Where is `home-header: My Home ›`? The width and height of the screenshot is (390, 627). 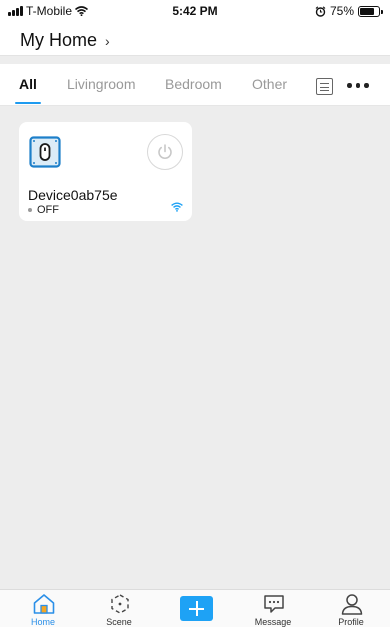 home-header: My Home › is located at coordinates (195, 40).